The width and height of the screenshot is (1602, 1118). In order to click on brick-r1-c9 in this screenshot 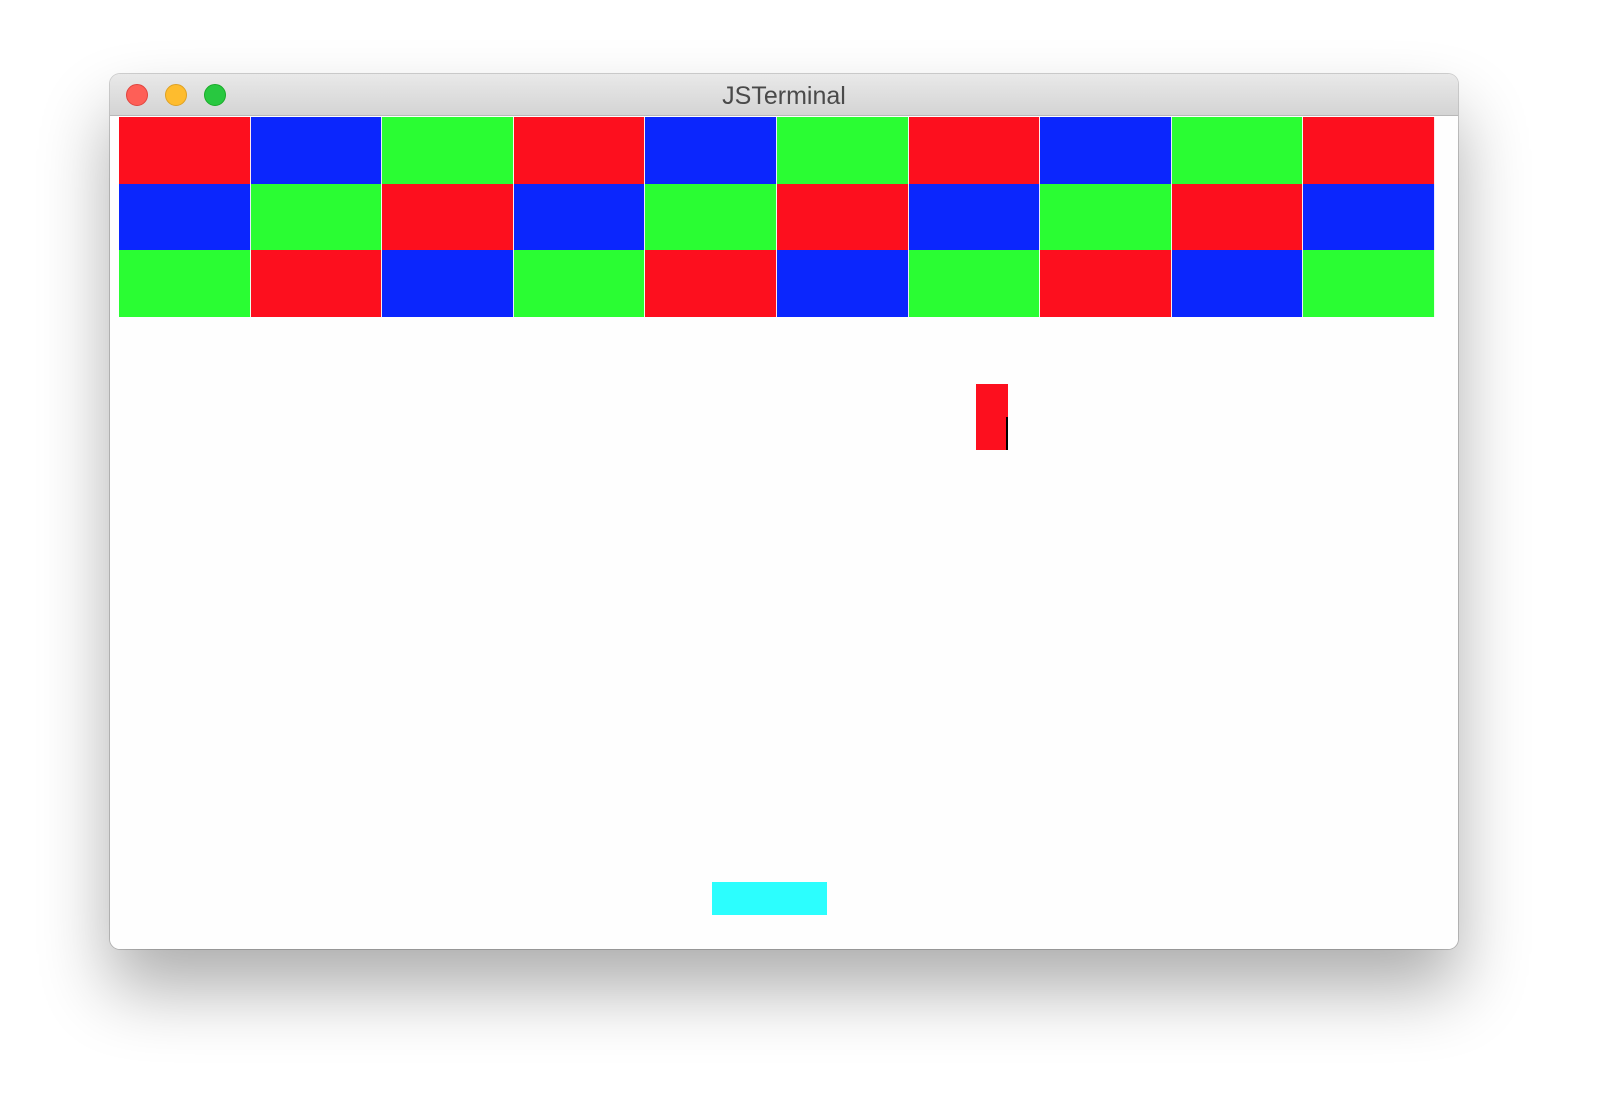, I will do `click(1237, 150)`.